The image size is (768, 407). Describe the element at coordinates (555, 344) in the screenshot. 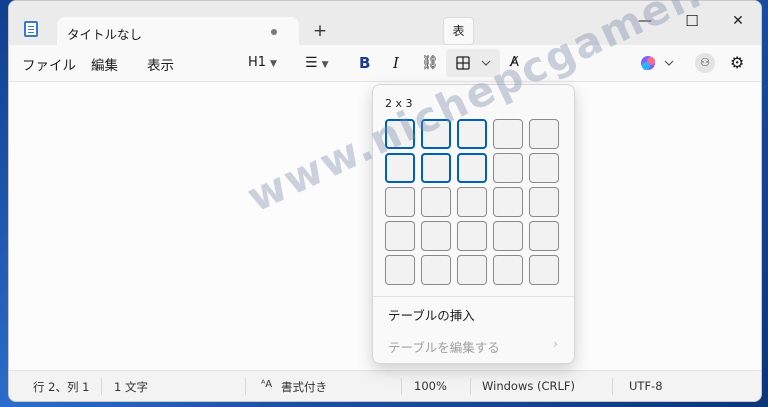

I see `chevron-right-icon: ›` at that location.